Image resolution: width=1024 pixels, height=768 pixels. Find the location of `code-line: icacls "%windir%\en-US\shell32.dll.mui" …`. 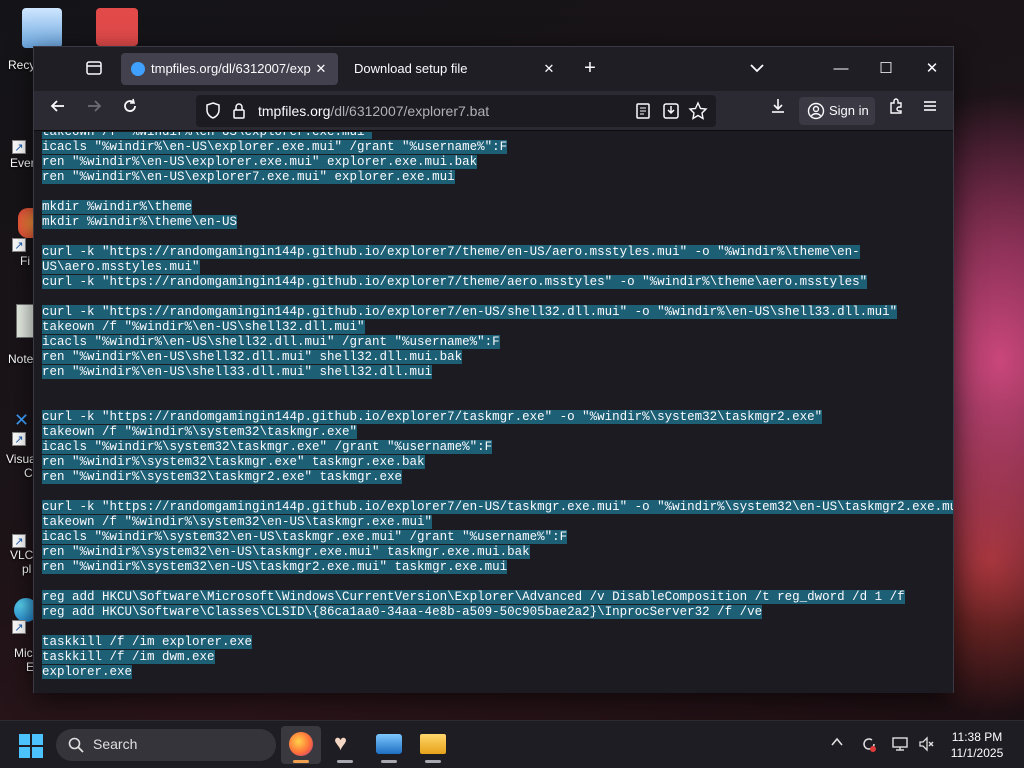

code-line: icacls "%windir%\en-US\shell32.dll.mui" … is located at coordinates (489, 342).